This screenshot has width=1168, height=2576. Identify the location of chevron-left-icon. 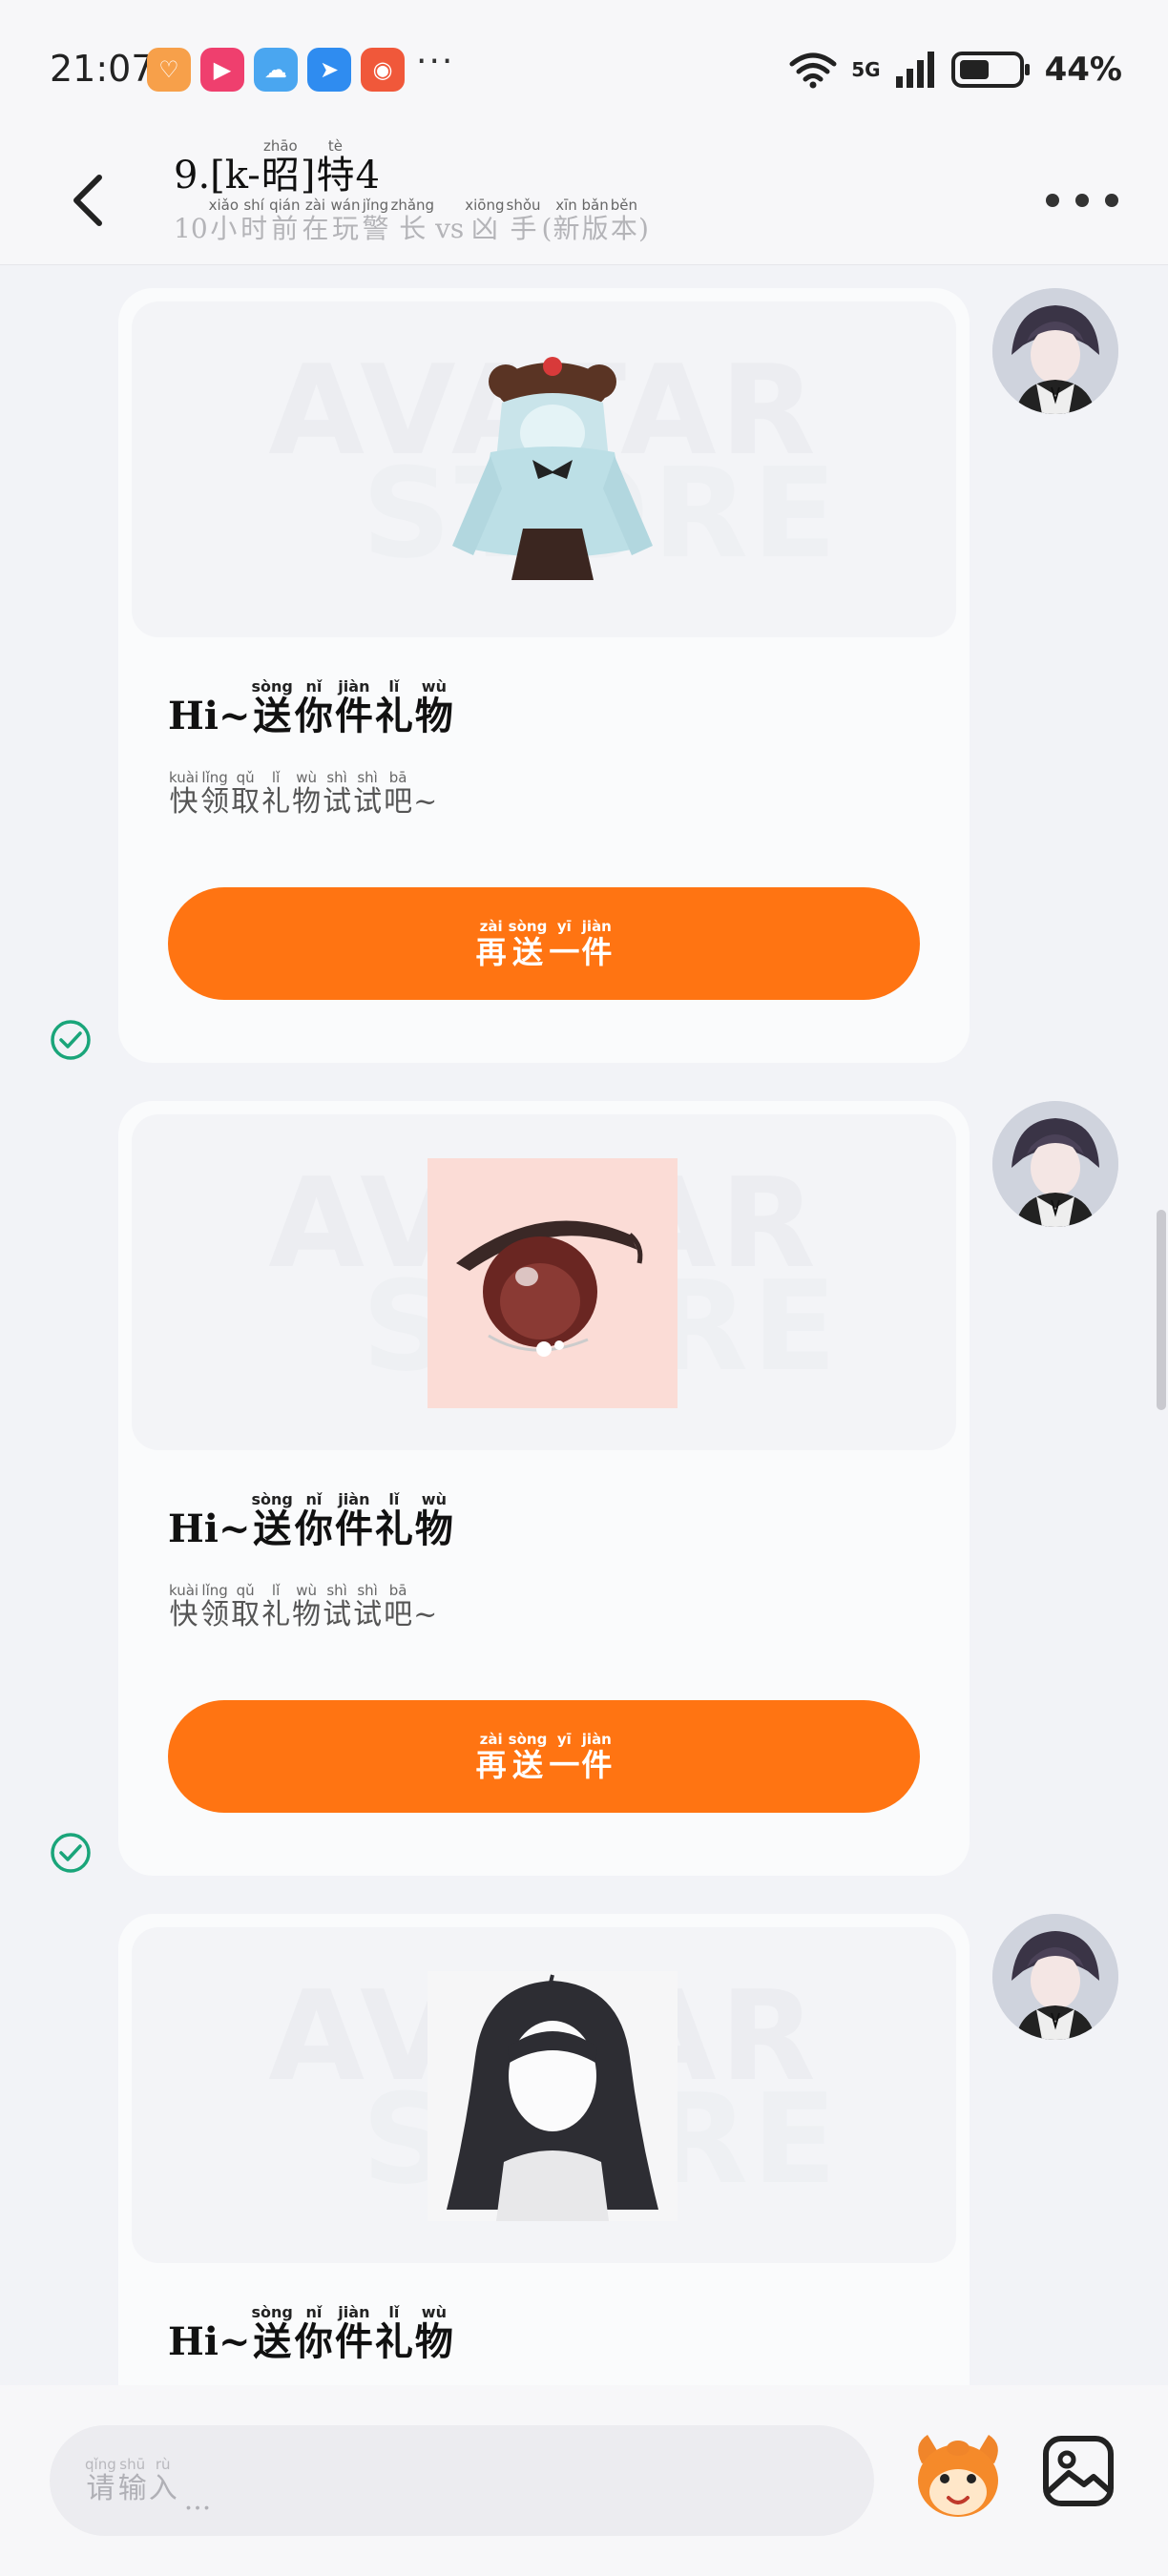
(87, 200).